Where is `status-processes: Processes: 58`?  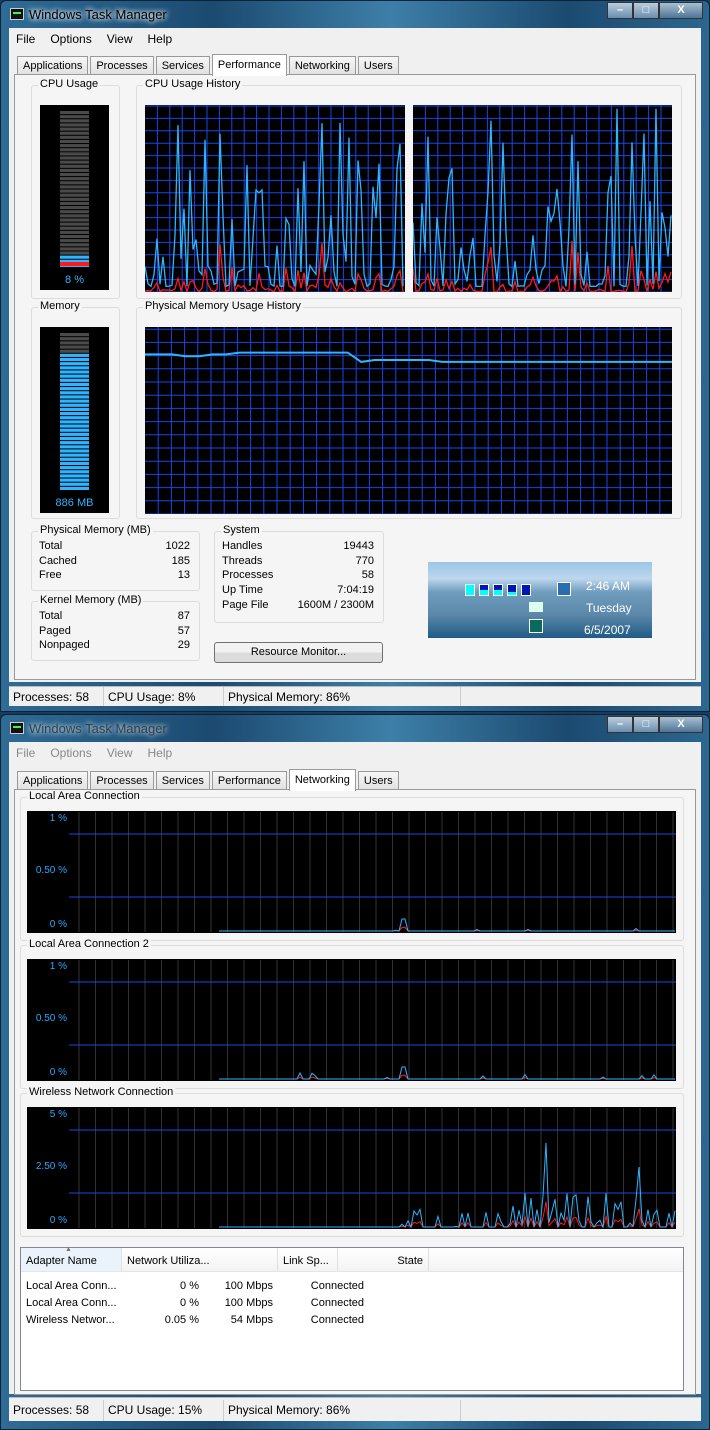
status-processes: Processes: 58 is located at coordinates (56, 1410).